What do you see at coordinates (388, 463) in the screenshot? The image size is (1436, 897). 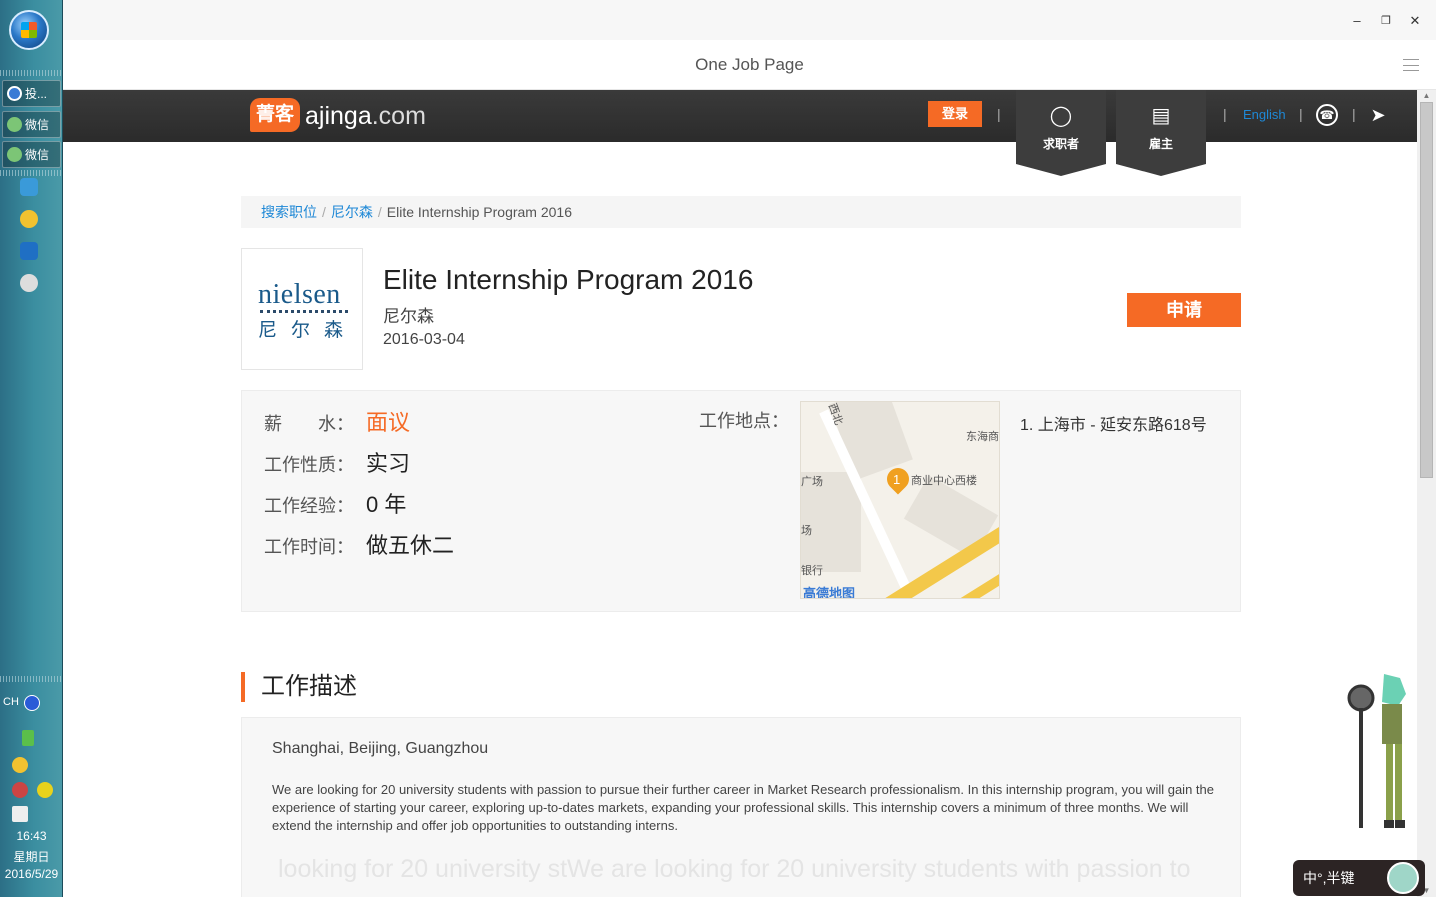 I see `type-value: 实习` at bounding box center [388, 463].